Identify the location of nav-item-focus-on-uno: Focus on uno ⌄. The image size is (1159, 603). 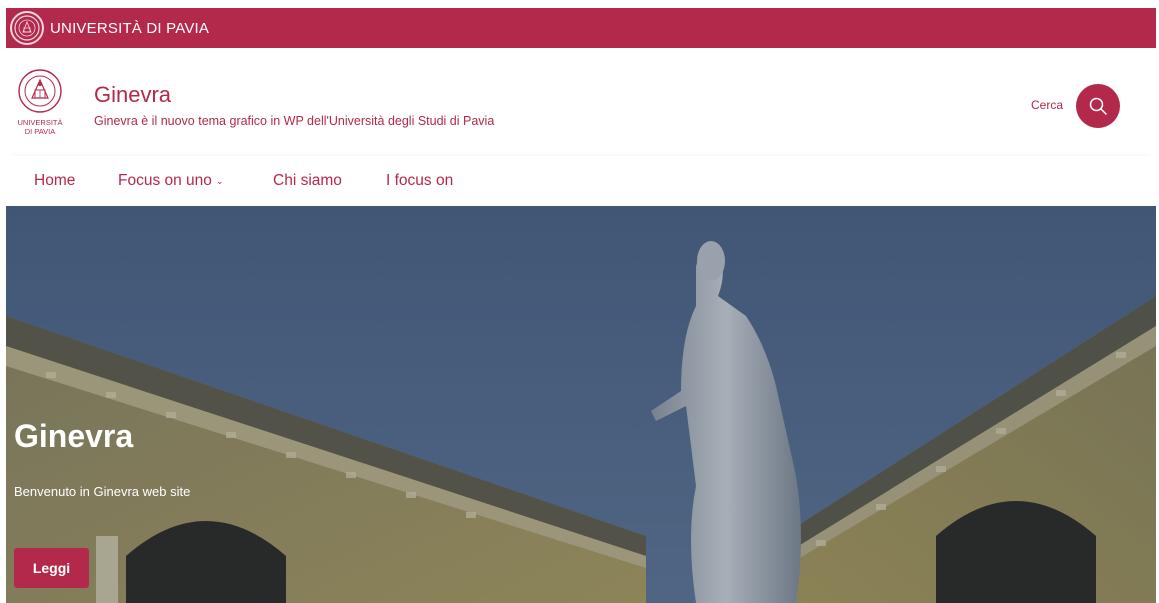
(170, 181).